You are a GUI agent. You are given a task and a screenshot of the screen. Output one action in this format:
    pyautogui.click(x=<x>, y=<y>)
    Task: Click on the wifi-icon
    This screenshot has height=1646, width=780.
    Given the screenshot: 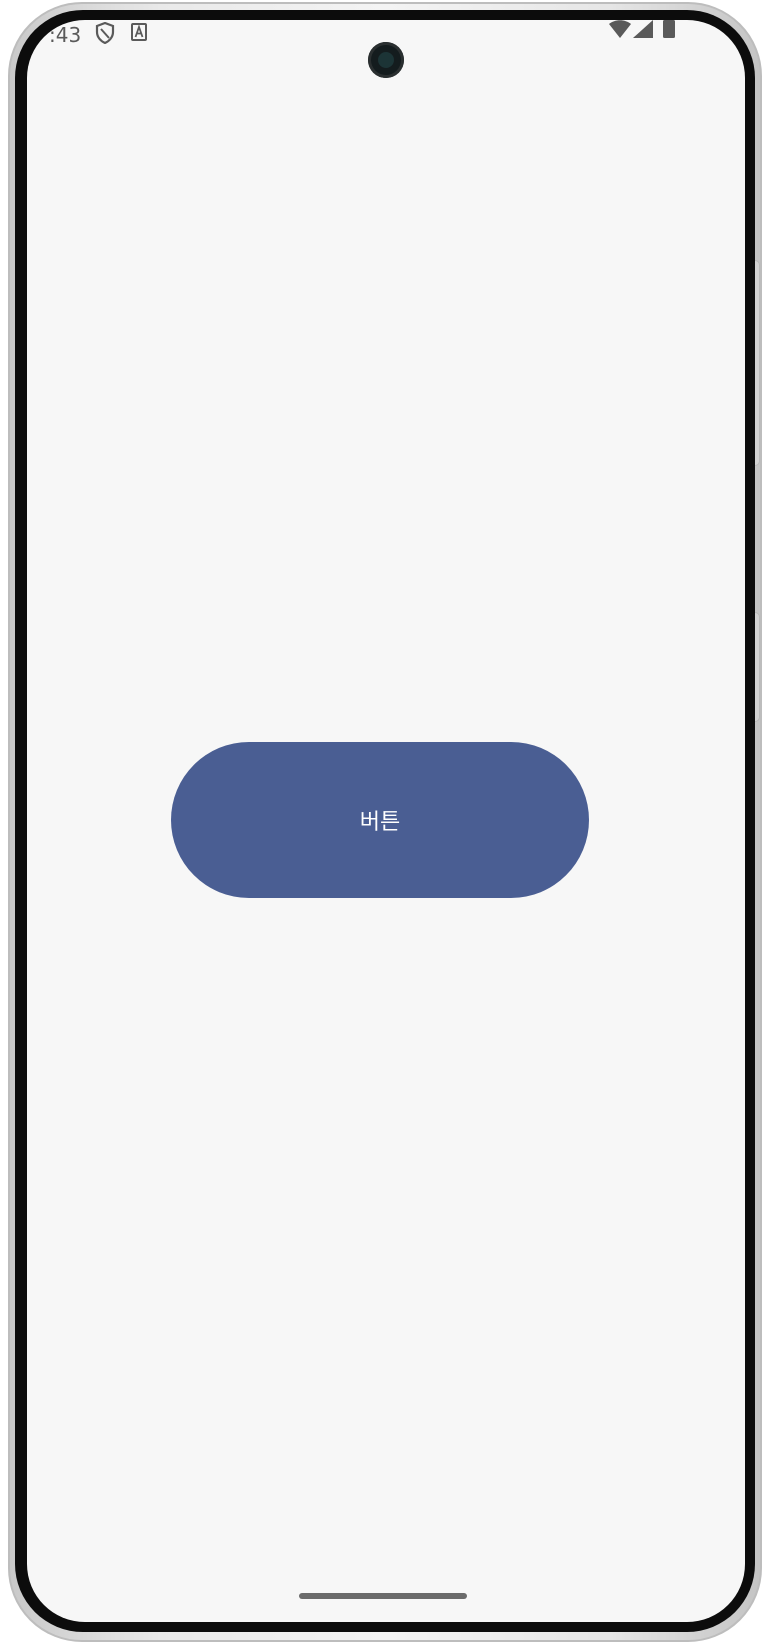 What is the action you would take?
    pyautogui.click(x=620, y=29)
    